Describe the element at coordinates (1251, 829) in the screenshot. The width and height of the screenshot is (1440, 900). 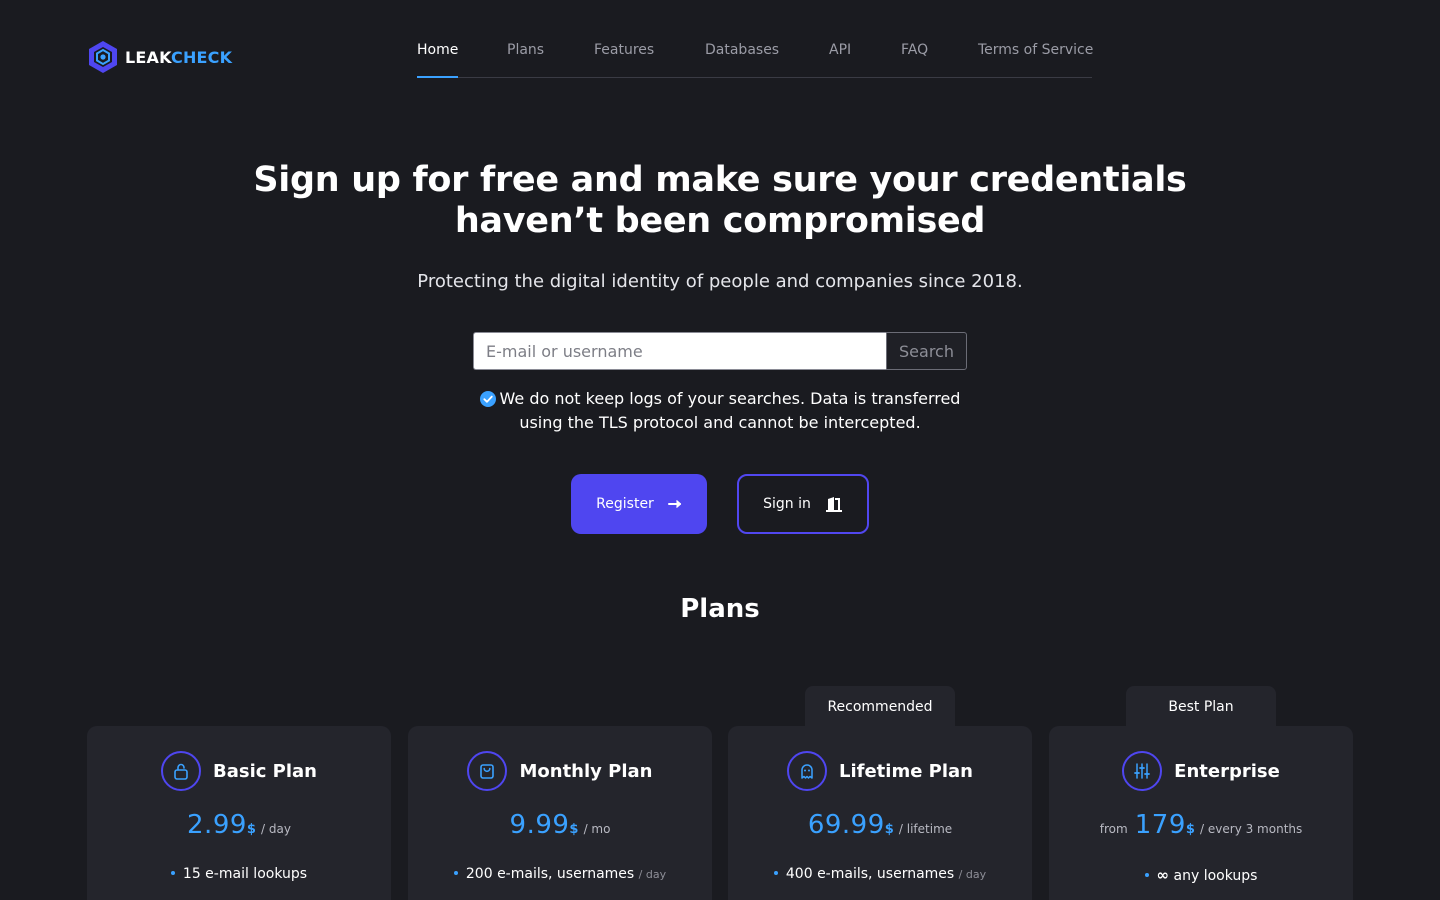
I see `price-period: / every 3 months` at that location.